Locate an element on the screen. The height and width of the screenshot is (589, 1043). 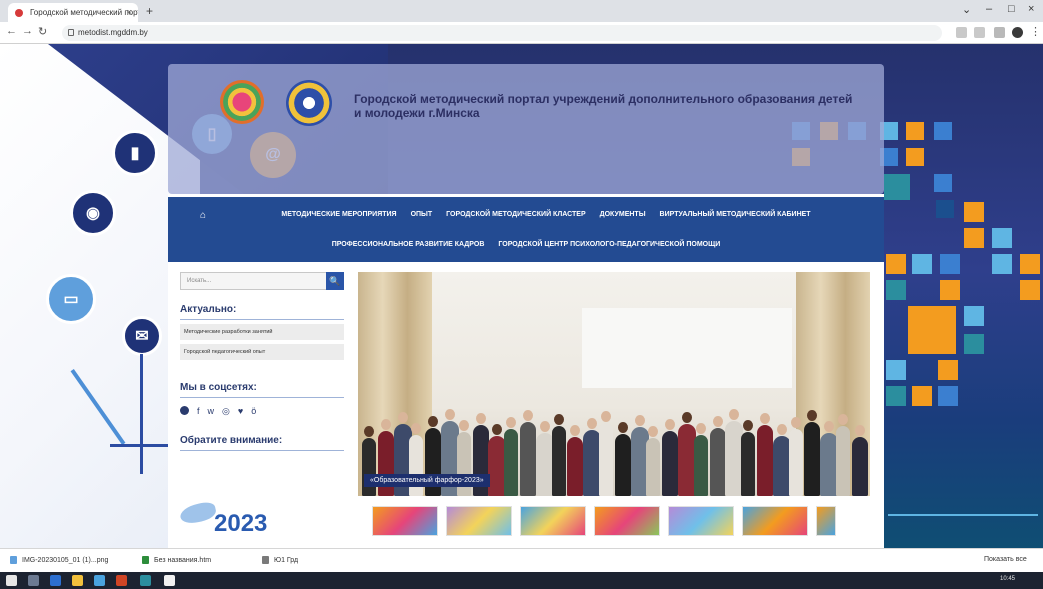
back-icon: ← is located at coordinates (11, 31).